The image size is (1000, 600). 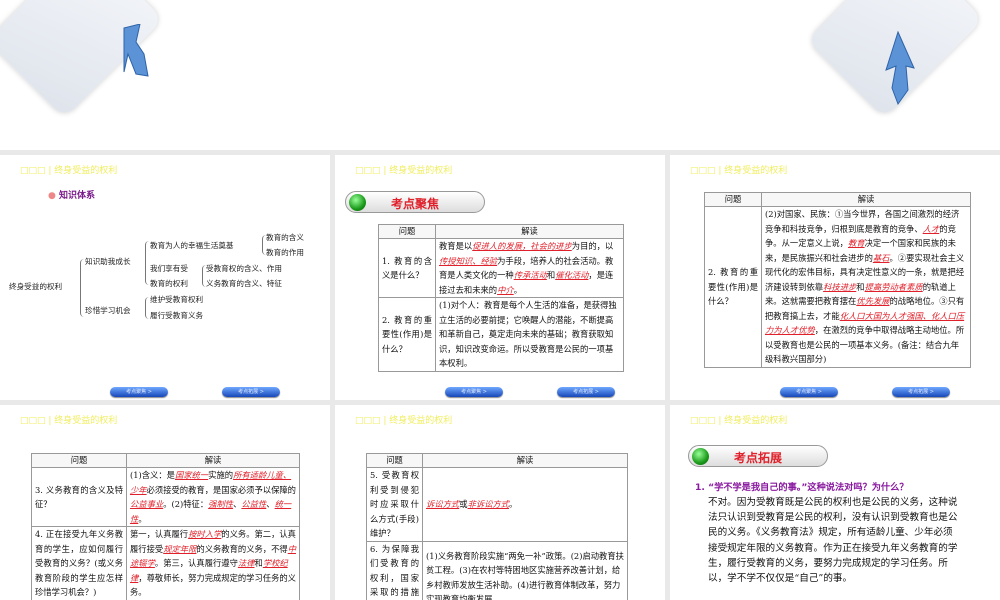 What do you see at coordinates (522, 246) in the screenshot?
I see `answer-keyword: 促进人的发展，社会的进步` at bounding box center [522, 246].